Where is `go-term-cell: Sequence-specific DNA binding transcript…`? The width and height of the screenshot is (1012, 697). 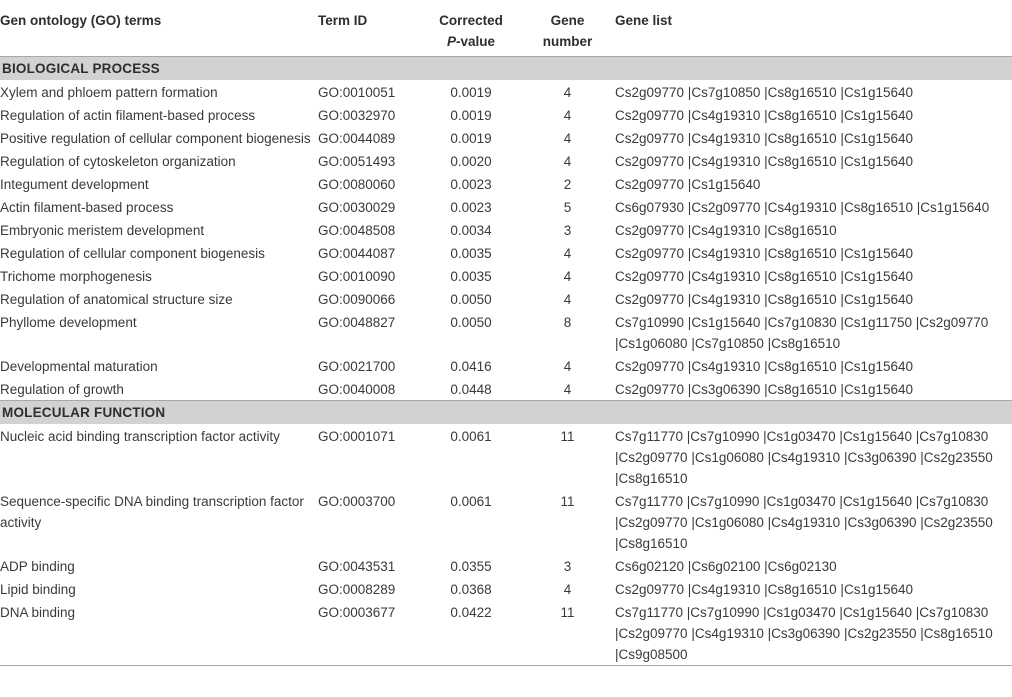 go-term-cell: Sequence-specific DNA binding transcript… is located at coordinates (152, 511).